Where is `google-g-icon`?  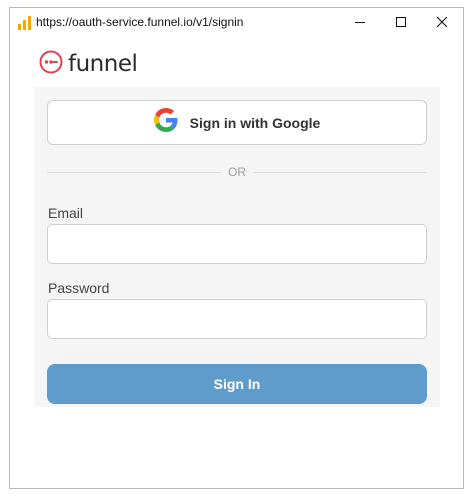 google-g-icon is located at coordinates (165, 122).